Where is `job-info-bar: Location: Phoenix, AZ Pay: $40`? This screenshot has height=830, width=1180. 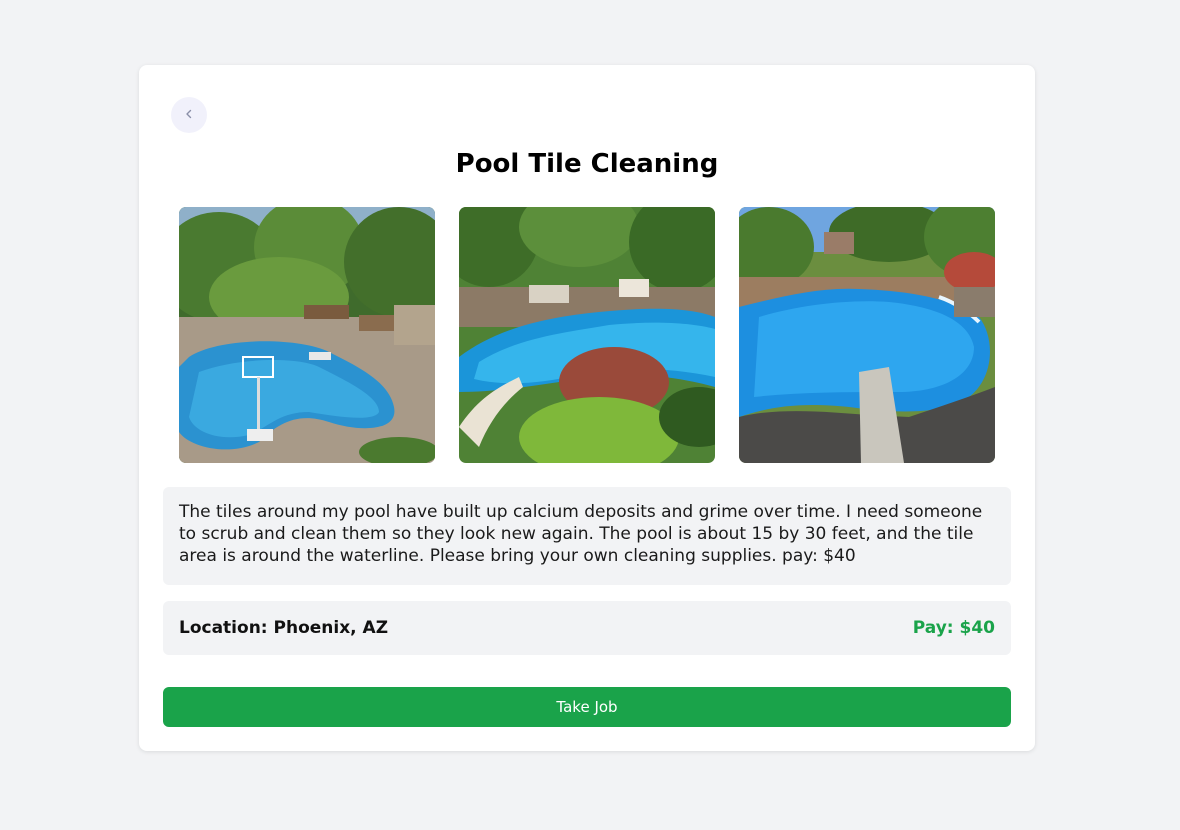 job-info-bar: Location: Phoenix, AZ Pay: $40 is located at coordinates (587, 628).